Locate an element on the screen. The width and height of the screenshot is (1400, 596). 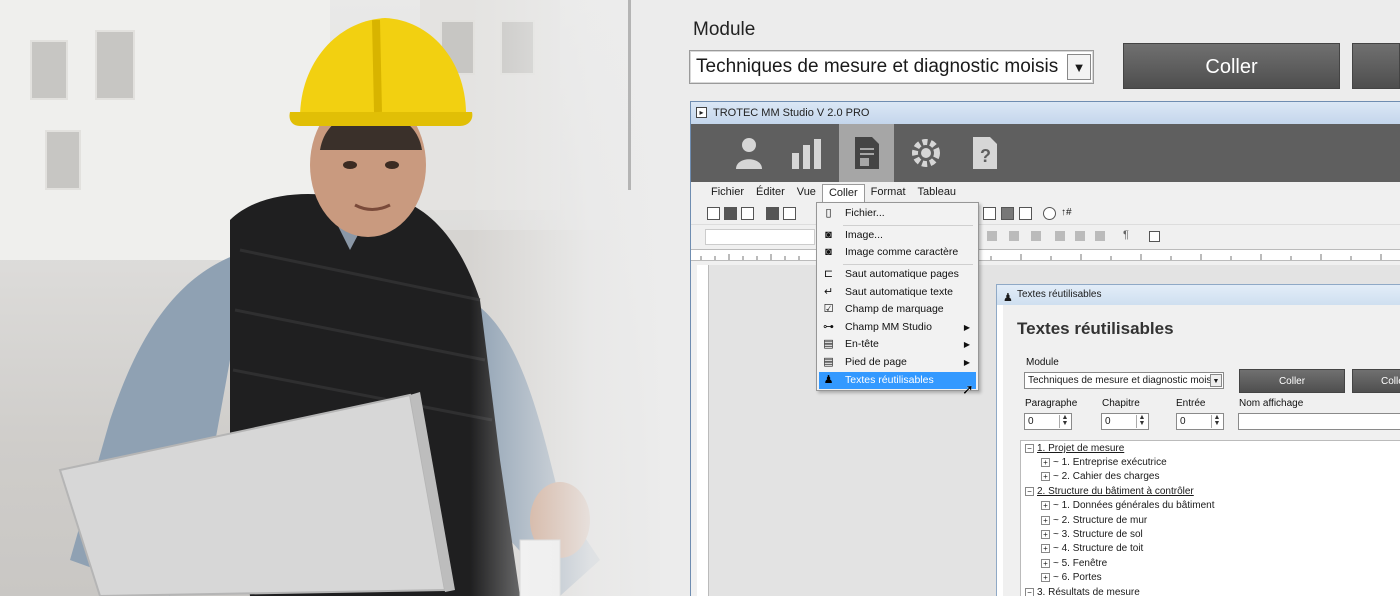
tree-node: −1. Projet de mesure is located at coordinates (1074, 449).